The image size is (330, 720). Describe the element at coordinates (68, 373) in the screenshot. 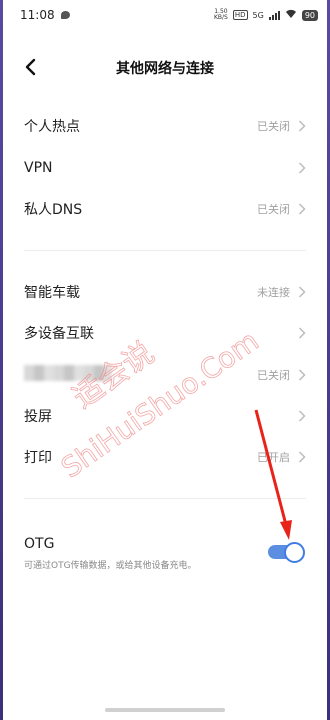

I see `blurred-label` at that location.